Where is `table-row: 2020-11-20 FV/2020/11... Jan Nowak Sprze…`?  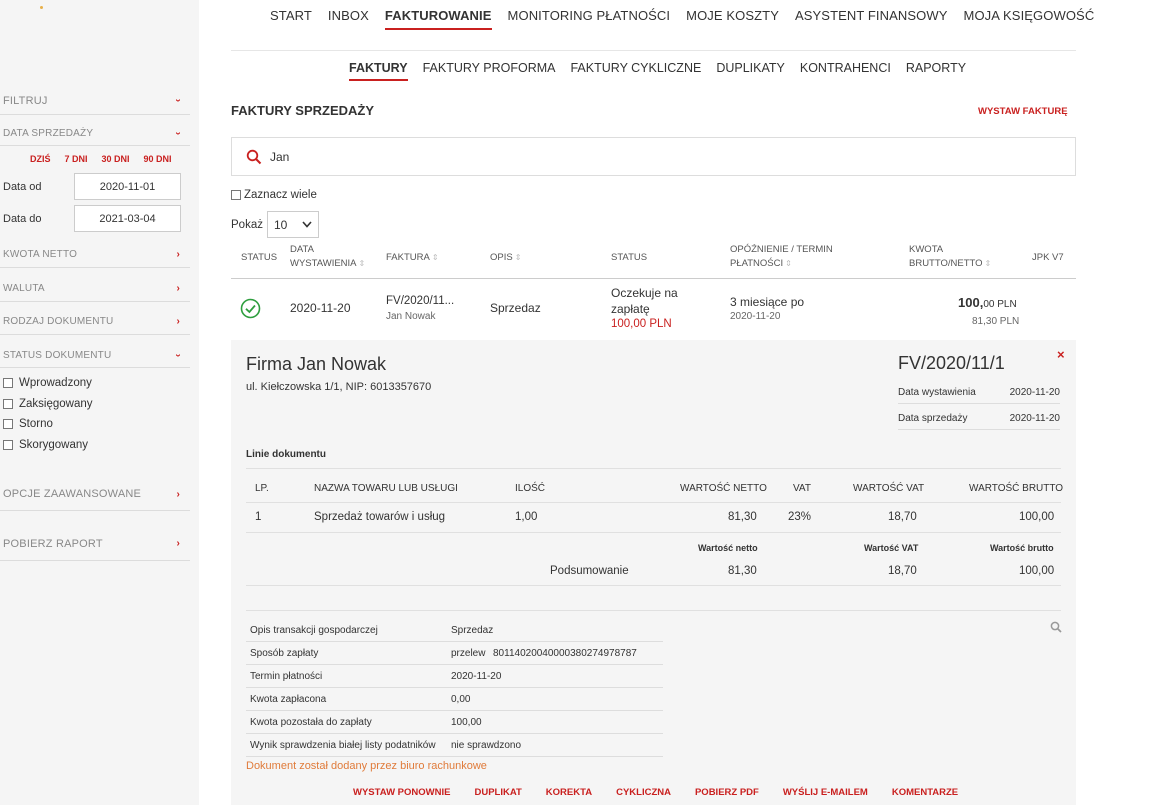 table-row: 2020-11-20 FV/2020/11... Jan Nowak Sprze… is located at coordinates (653, 309).